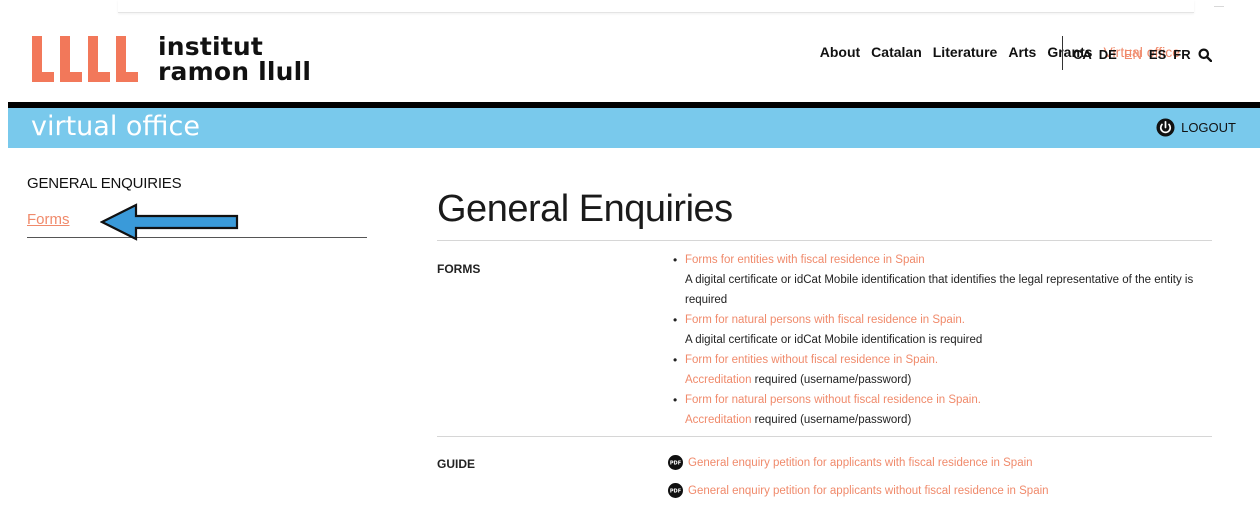 This screenshot has height=510, width=1260. I want to click on logo-wordmark: institut ramon llull, so click(234, 59).